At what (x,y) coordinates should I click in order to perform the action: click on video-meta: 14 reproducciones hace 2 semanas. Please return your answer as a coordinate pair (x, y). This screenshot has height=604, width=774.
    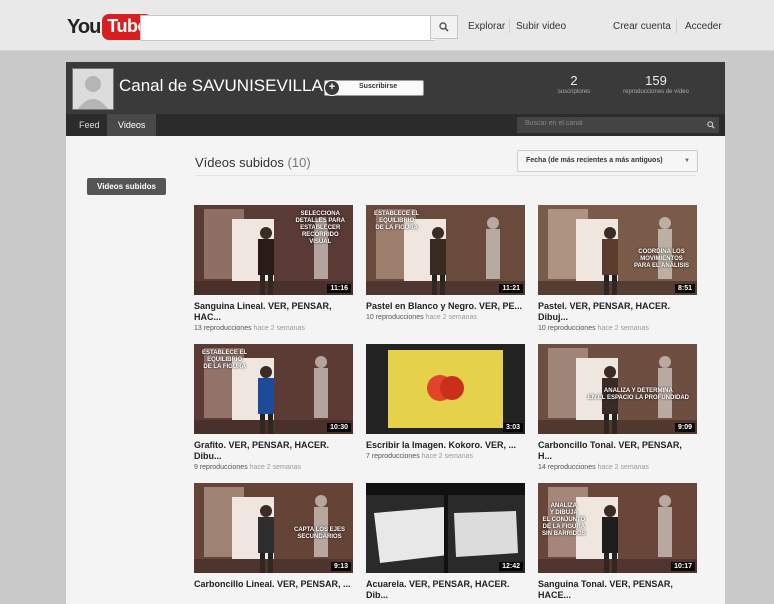
    Looking at the image, I should click on (617, 467).